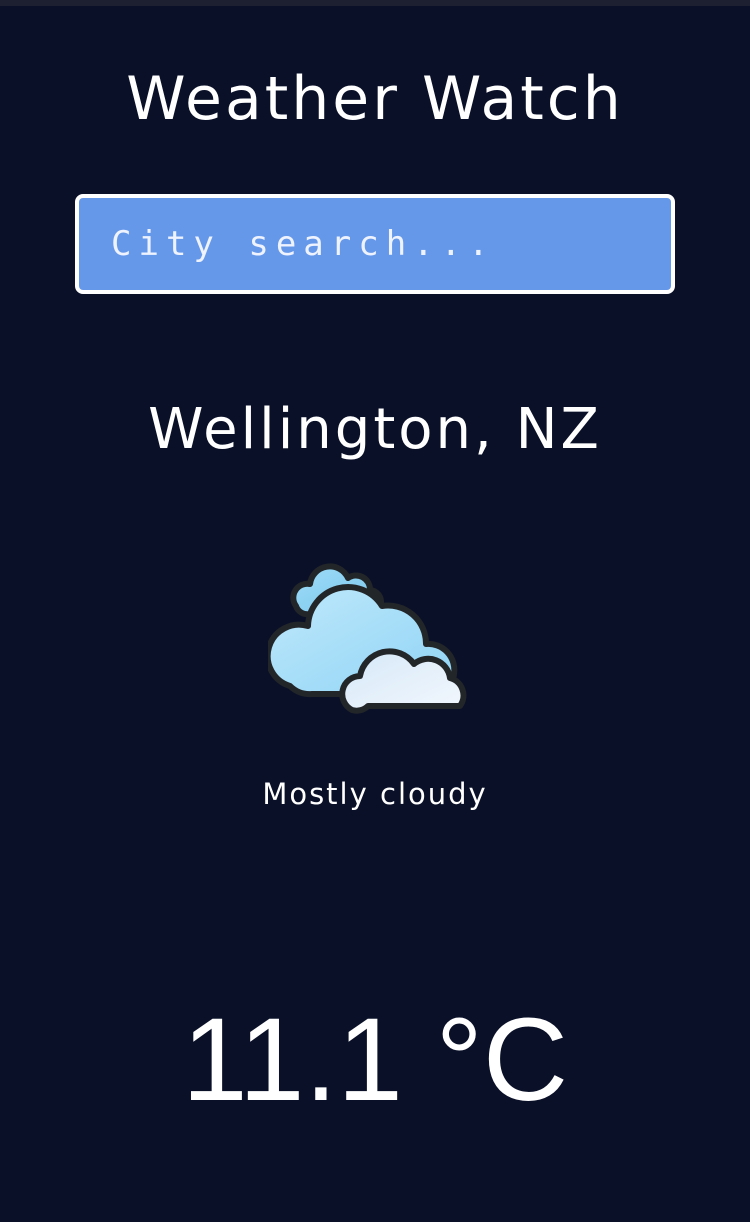  Describe the element at coordinates (375, 794) in the screenshot. I see `weather-condition: Mostly cloudy` at that location.